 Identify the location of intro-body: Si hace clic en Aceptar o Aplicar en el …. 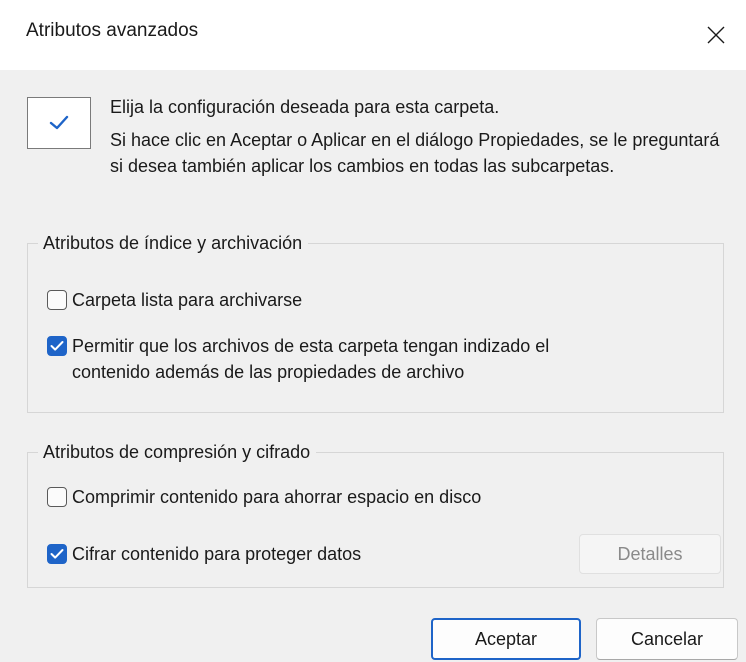
(415, 153).